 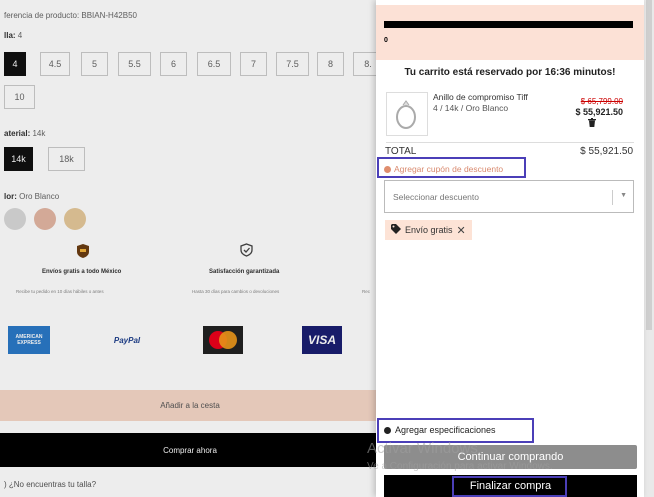 What do you see at coordinates (401, 151) in the screenshot?
I see `total-label: TOTAL` at bounding box center [401, 151].